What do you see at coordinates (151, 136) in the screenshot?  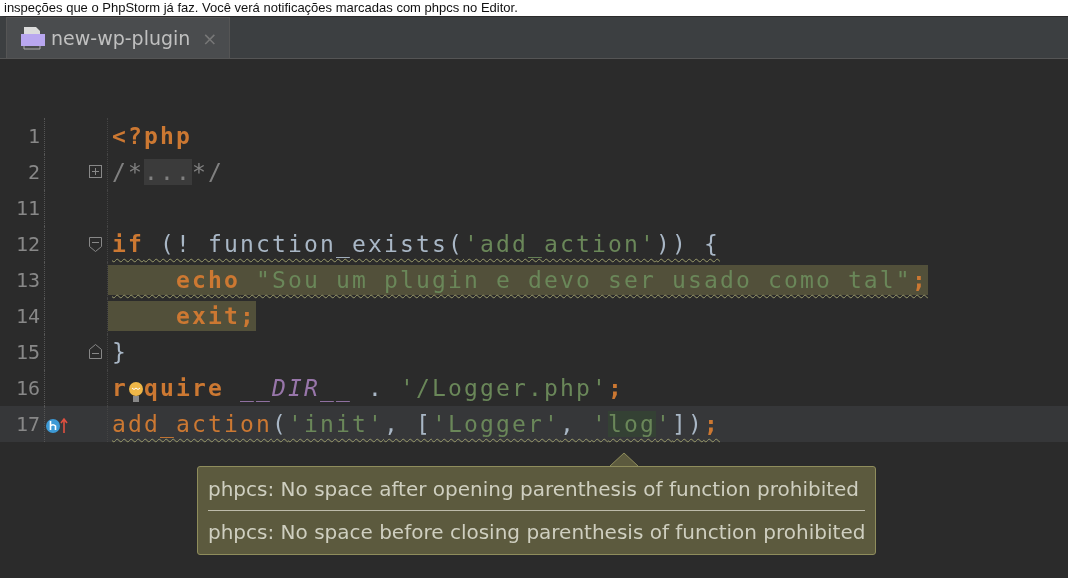 I see `code-text: <?php` at bounding box center [151, 136].